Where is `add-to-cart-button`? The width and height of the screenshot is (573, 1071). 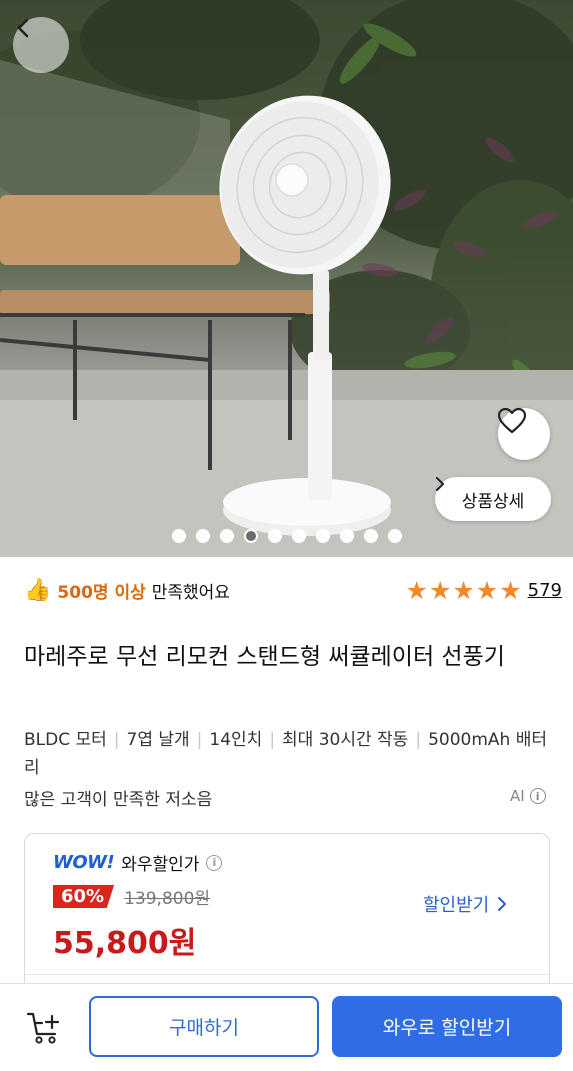
add-to-cart-button is located at coordinates (44, 1028).